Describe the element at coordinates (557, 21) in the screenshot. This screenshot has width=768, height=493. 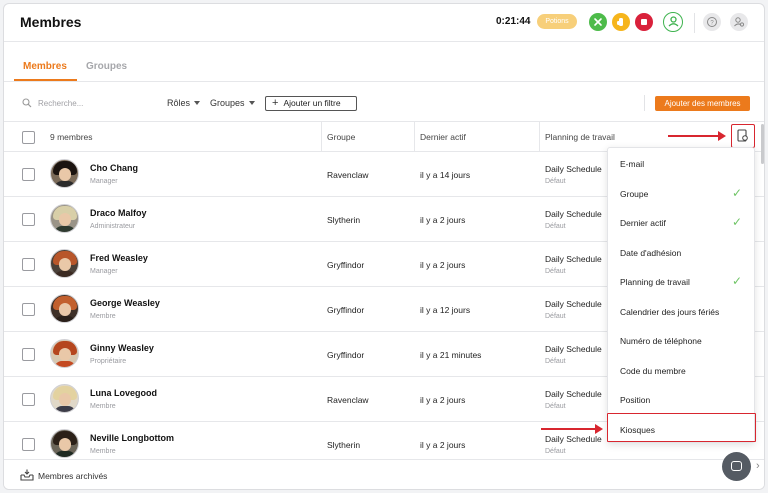
I see `task-badge: Potions` at that location.